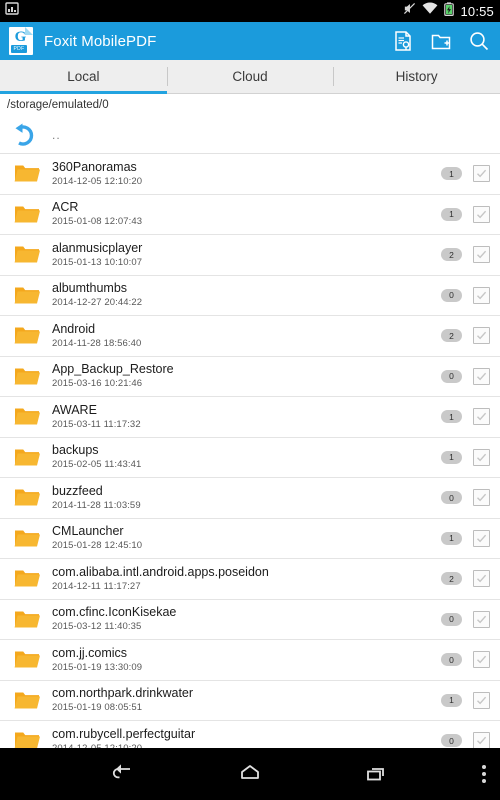 The height and width of the screenshot is (800, 500). I want to click on file-list-row: AWARE 2015-03-11 11:17:32 1, so click(250, 417).